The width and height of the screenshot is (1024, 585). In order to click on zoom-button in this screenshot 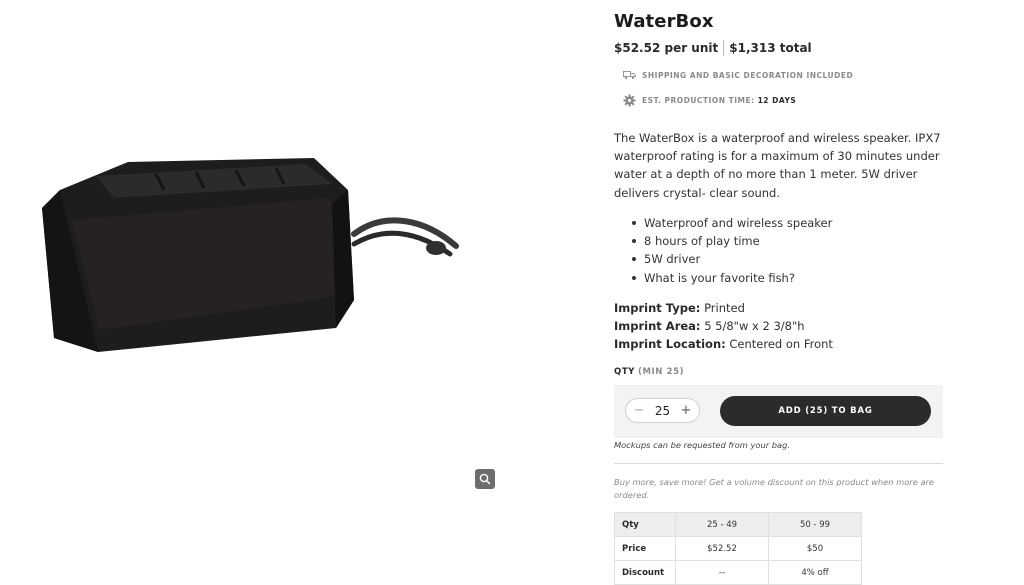, I will do `click(485, 479)`.